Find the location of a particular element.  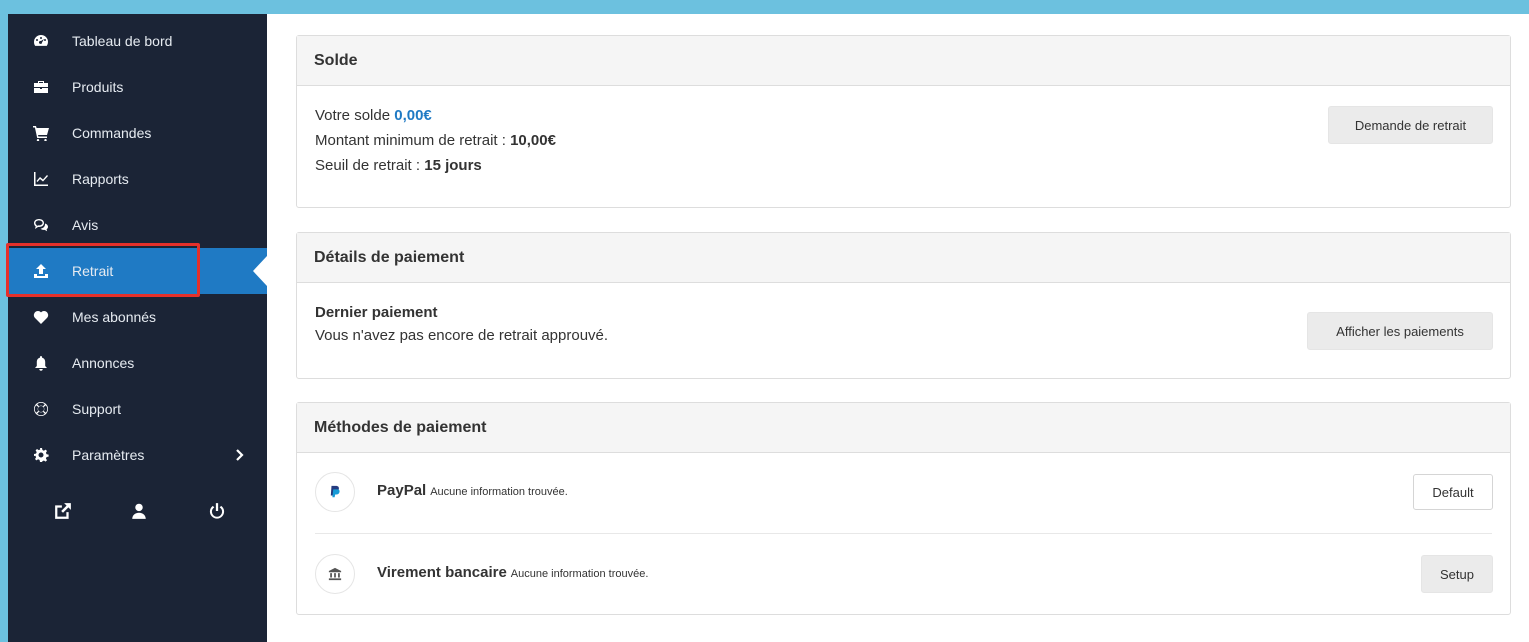

sidebar-footer is located at coordinates (137, 514).